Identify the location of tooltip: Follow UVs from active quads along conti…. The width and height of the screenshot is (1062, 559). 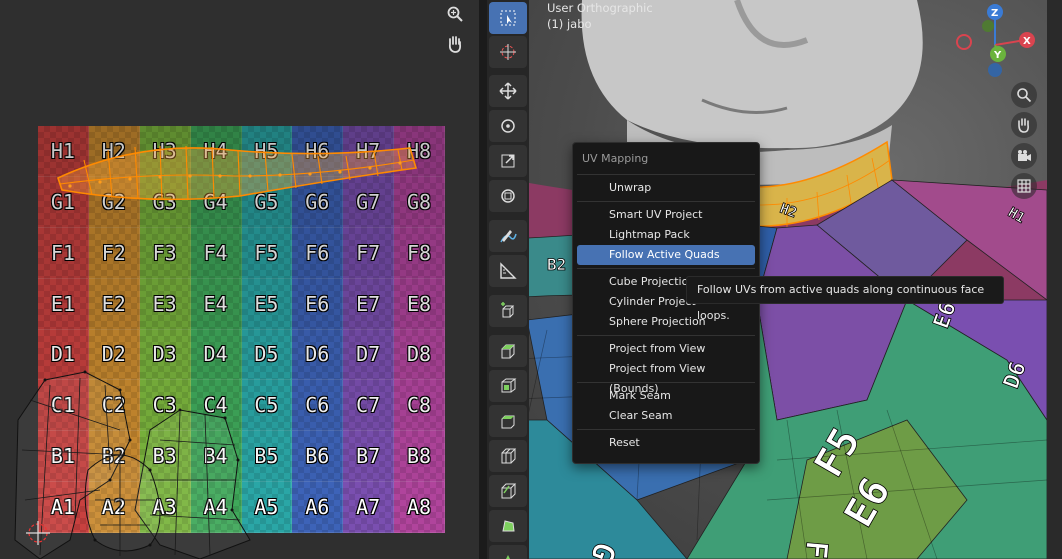
(845, 299).